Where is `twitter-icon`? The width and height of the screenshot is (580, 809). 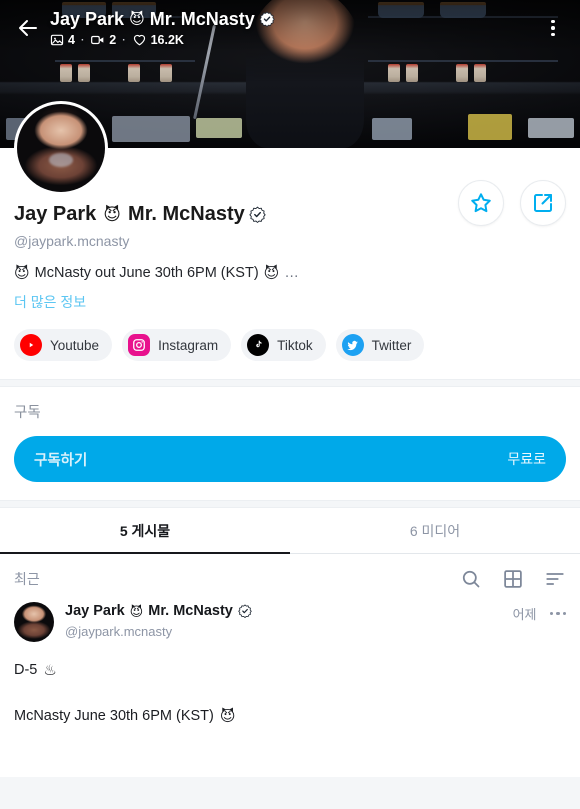 twitter-icon is located at coordinates (352, 345).